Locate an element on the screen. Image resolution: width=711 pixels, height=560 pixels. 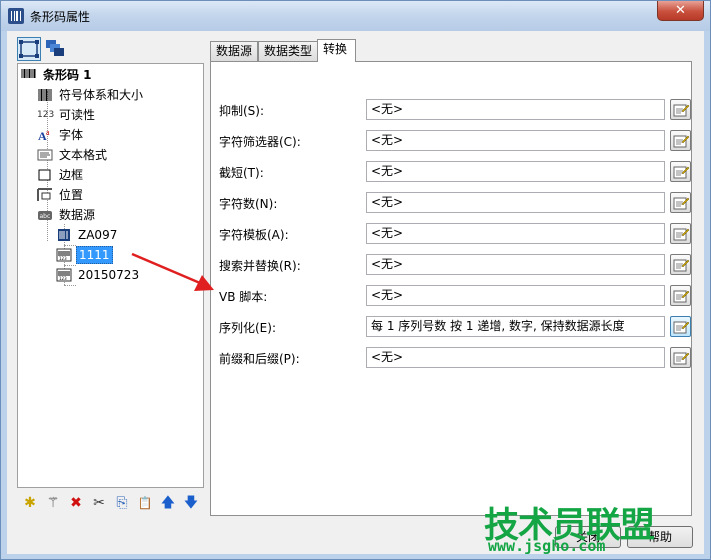
wand-icon: ⚚ is located at coordinates (53, 503).